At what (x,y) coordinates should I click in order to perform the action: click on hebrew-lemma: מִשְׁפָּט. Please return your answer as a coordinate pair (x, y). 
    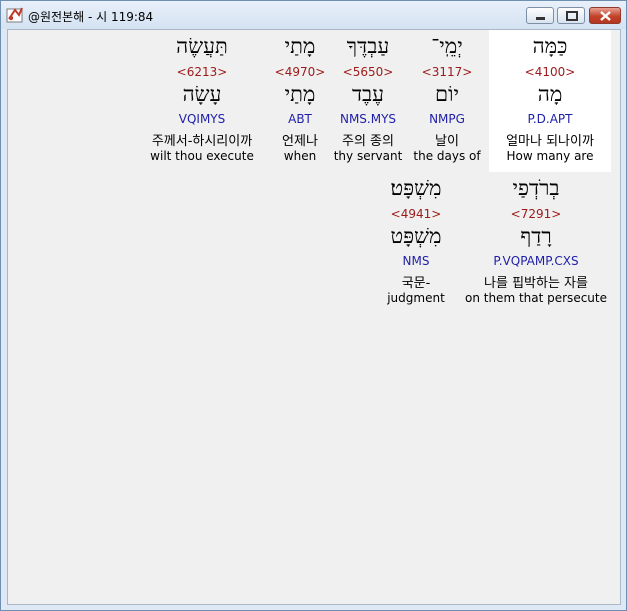
    Looking at the image, I should click on (416, 236).